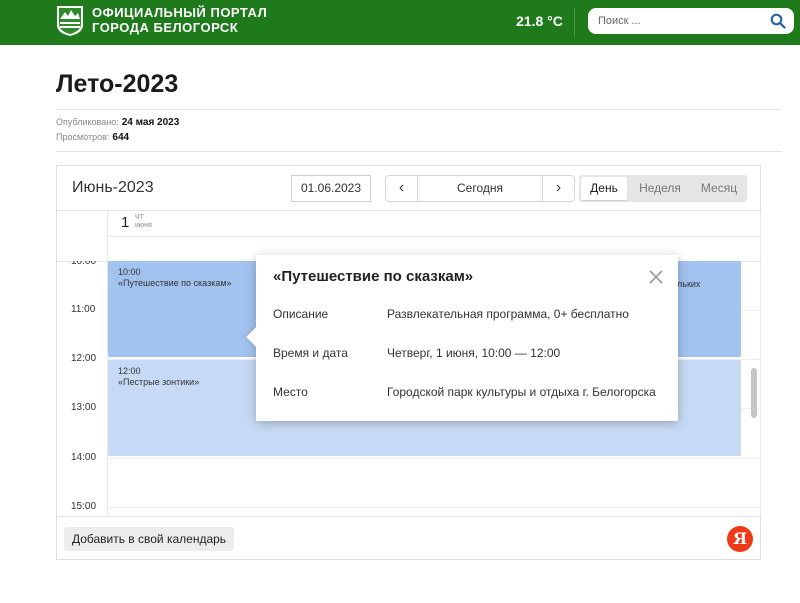  I want to click on day-weekday: ЧТ, so click(139, 217).